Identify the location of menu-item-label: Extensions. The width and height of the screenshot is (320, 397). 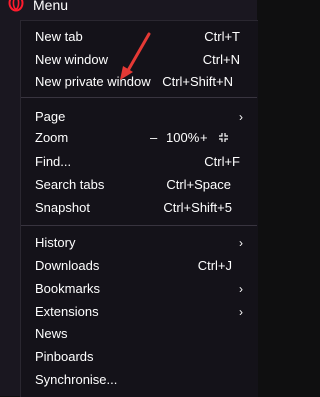
(67, 311).